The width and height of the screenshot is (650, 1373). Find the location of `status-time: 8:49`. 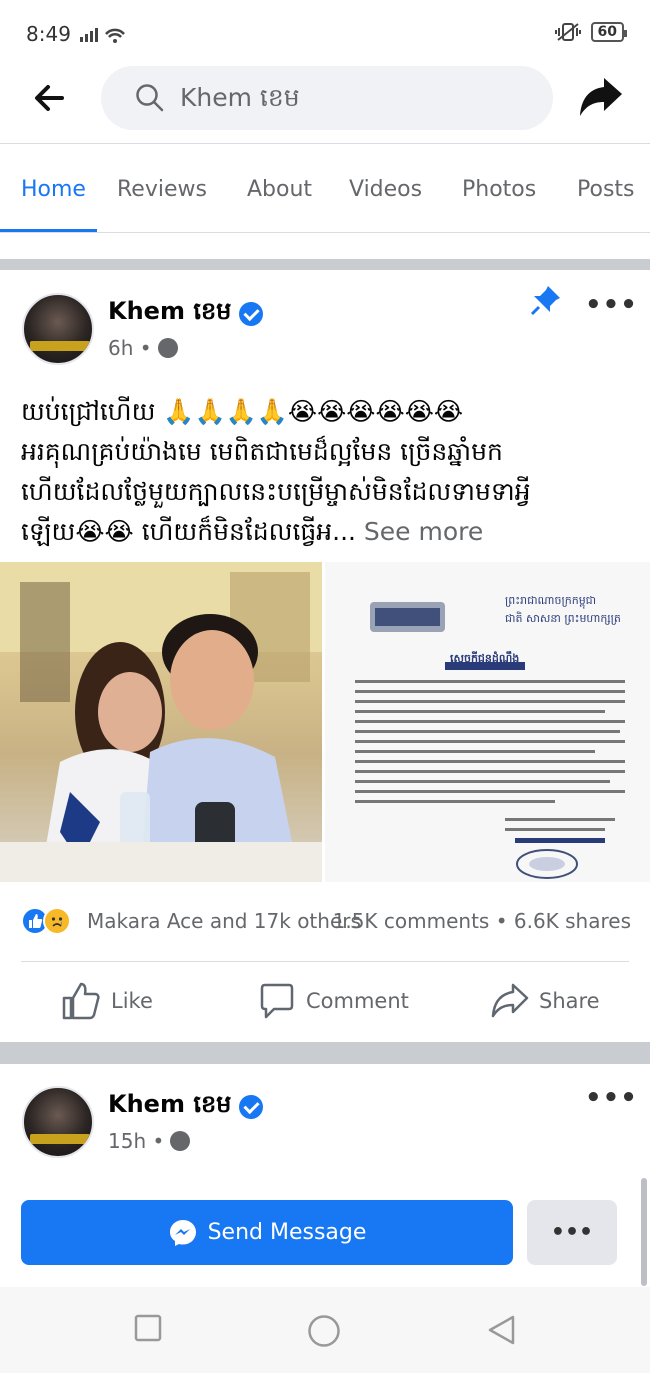

status-time: 8:49 is located at coordinates (48, 34).